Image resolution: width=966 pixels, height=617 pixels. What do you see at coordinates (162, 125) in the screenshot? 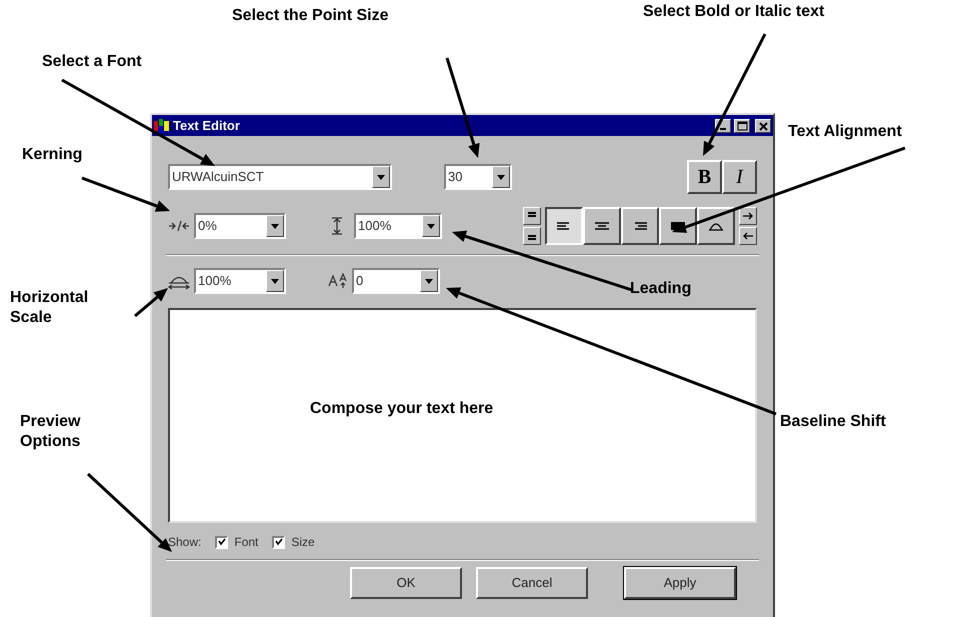
I see `app-icon` at bounding box center [162, 125].